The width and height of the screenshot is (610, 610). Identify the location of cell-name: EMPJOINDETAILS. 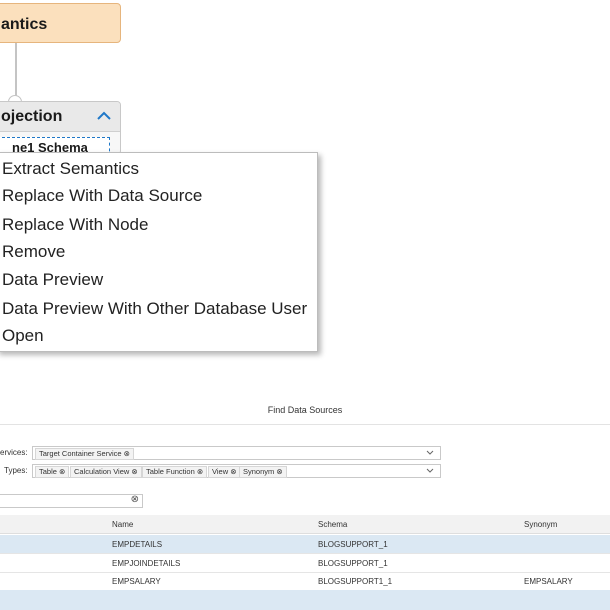
(146, 563).